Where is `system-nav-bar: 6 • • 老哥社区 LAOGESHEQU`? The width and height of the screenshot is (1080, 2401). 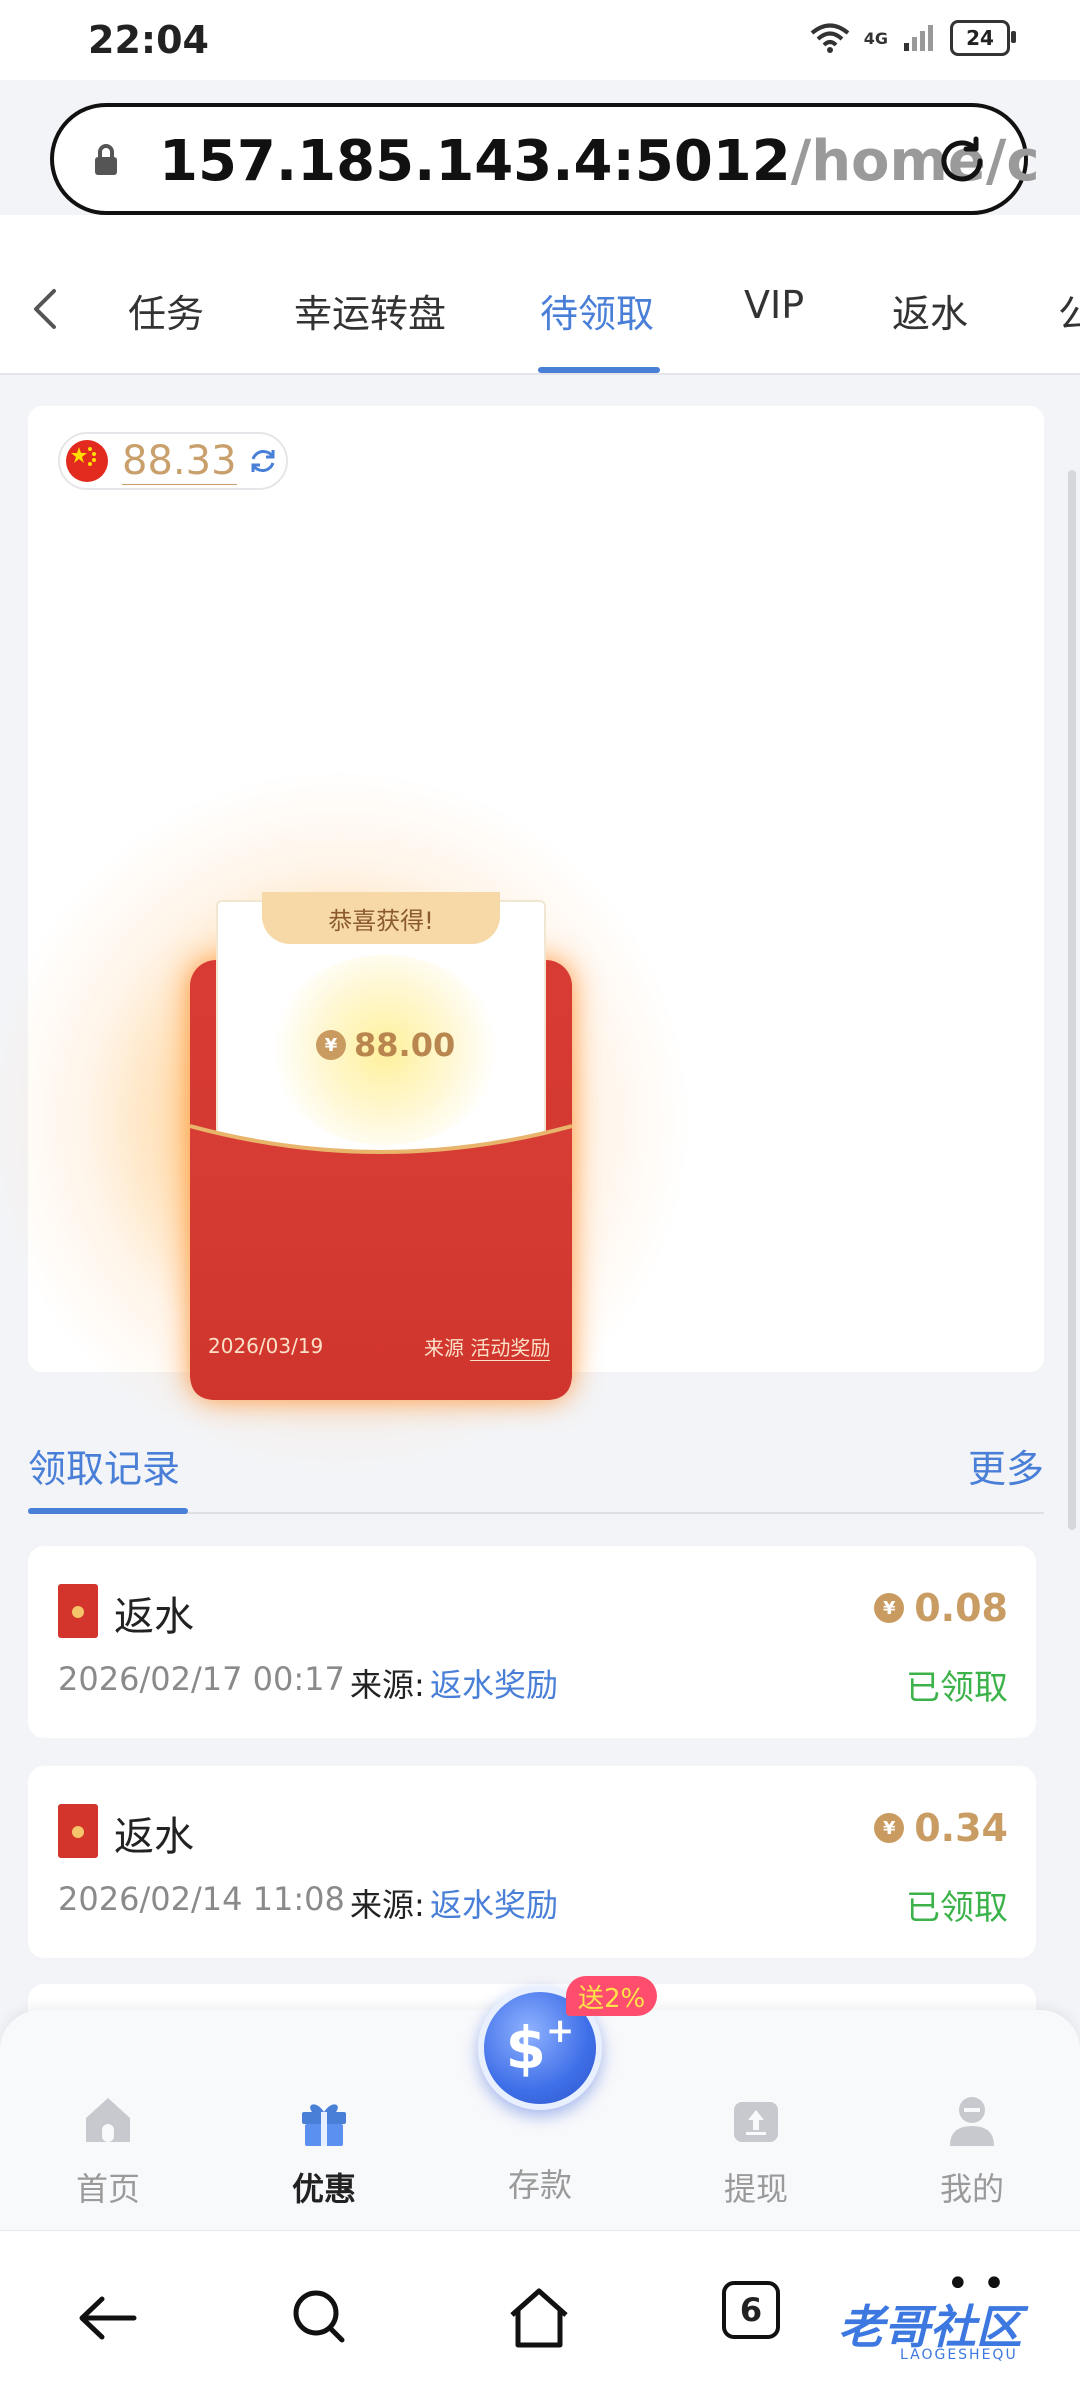 system-nav-bar: 6 • • 老哥社区 LAOGESHEQU is located at coordinates (540, 2315).